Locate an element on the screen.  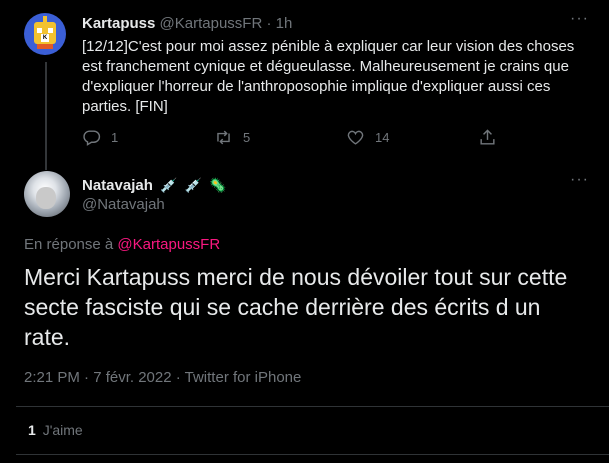
share-button is located at coordinates (492, 137).